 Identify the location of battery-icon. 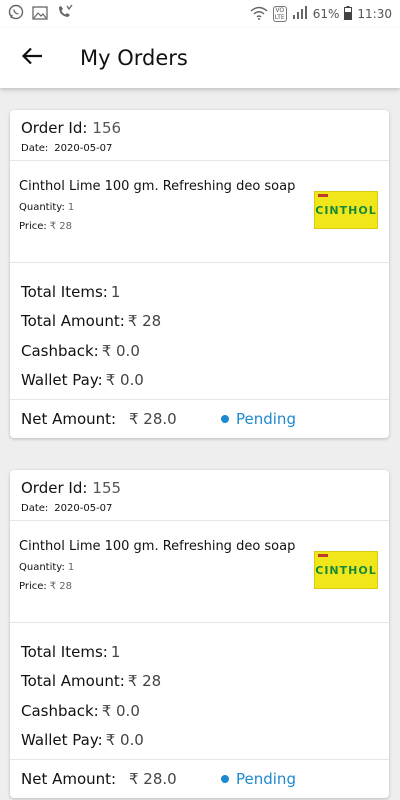
(348, 14).